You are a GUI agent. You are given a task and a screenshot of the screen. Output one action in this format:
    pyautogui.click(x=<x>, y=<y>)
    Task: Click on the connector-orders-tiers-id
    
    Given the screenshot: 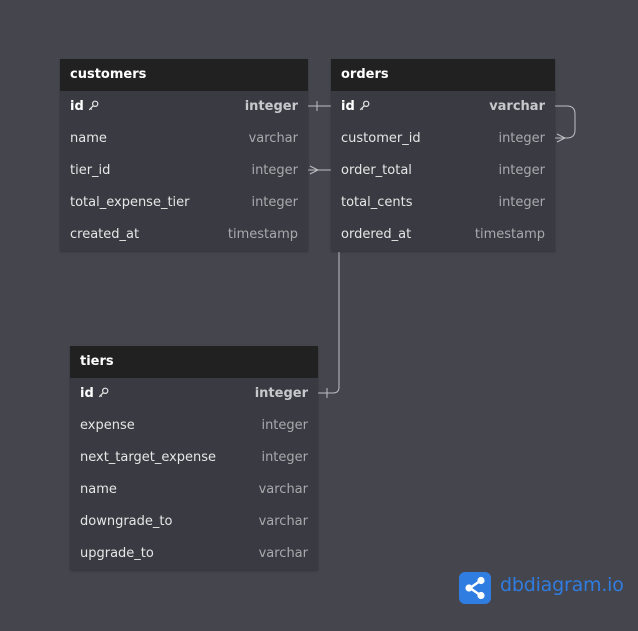 What is the action you would take?
    pyautogui.click(x=329, y=323)
    